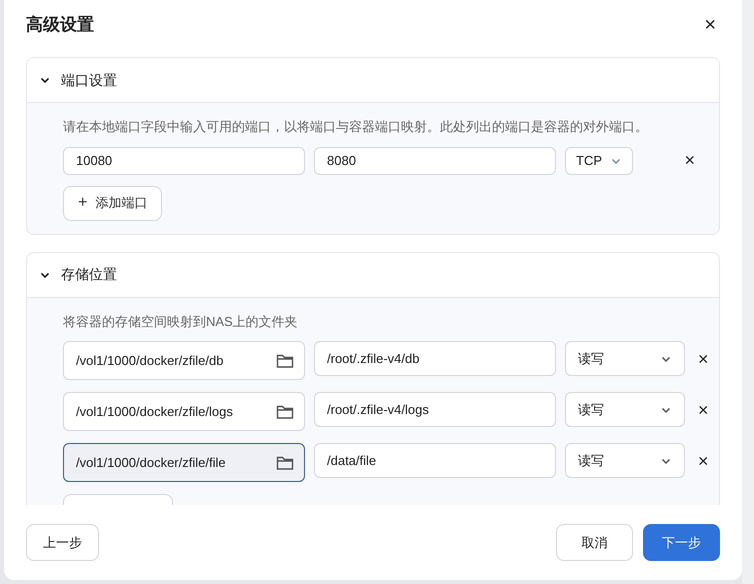 The image size is (754, 584). I want to click on host-path-field: /vol1/1000/docker/zfile/db, so click(184, 360).